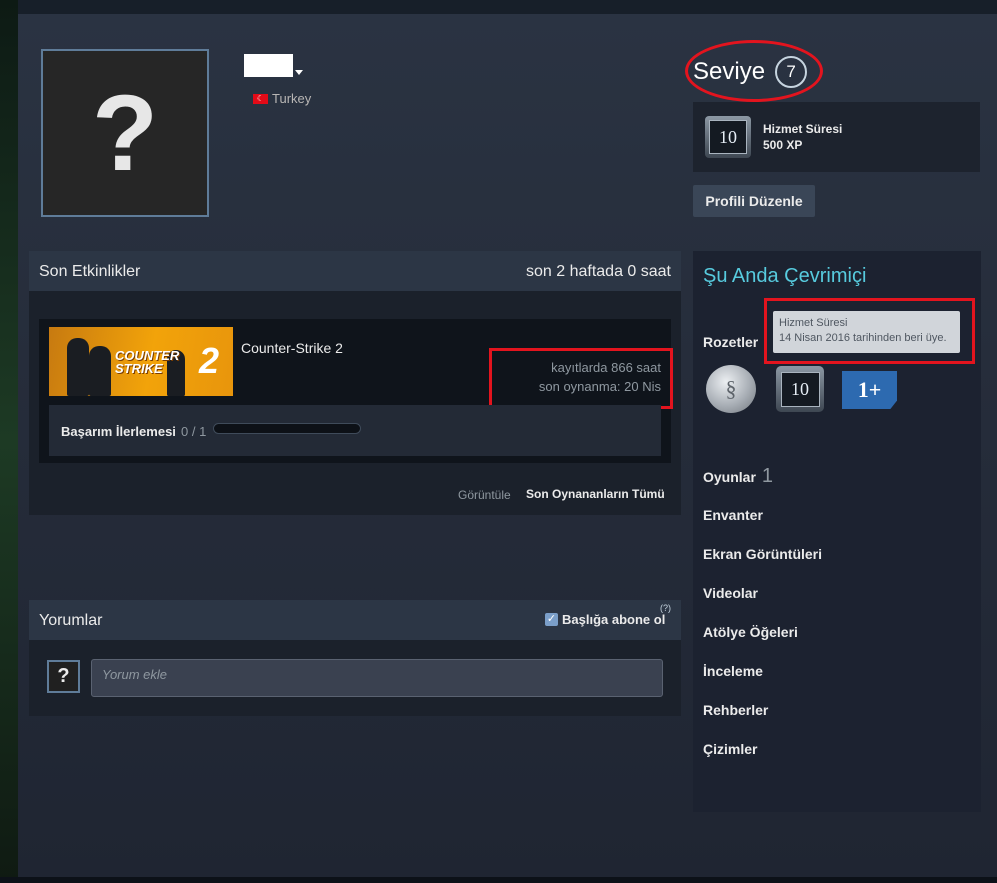 The height and width of the screenshot is (883, 997). Describe the element at coordinates (299, 72) in the screenshot. I see `name-dropdown-caret-icon` at that location.